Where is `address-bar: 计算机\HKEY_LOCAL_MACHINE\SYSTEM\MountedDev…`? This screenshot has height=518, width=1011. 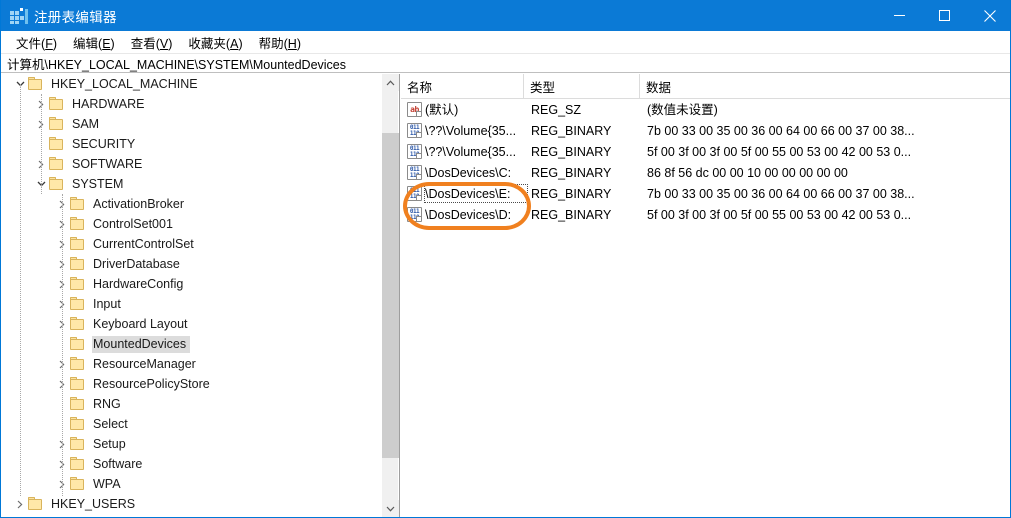 address-bar: 计算机\HKEY_LOCAL_MACHINE\SYSTEM\MountedDev… is located at coordinates (505, 63).